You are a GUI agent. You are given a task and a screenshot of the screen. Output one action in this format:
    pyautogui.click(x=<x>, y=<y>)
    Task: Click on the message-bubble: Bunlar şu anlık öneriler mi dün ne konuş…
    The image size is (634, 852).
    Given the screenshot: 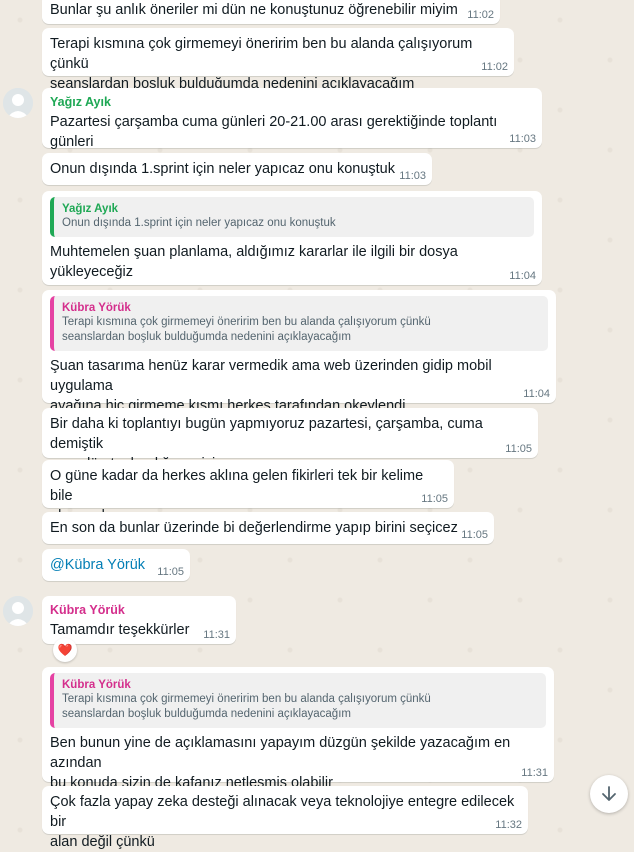 What is the action you would take?
    pyautogui.click(x=271, y=12)
    